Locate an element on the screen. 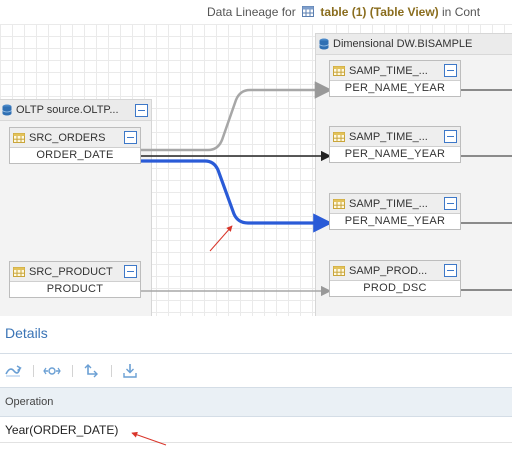 Image resolution: width=512 pixels, height=462 pixels. column-prod-dsc: PROD_DSC is located at coordinates (395, 288).